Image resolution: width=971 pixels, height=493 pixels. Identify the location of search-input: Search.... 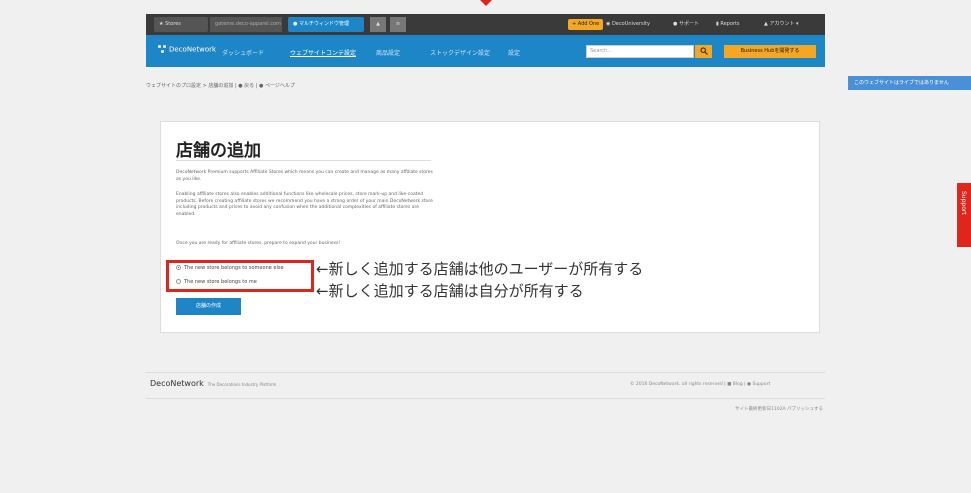
(640, 51).